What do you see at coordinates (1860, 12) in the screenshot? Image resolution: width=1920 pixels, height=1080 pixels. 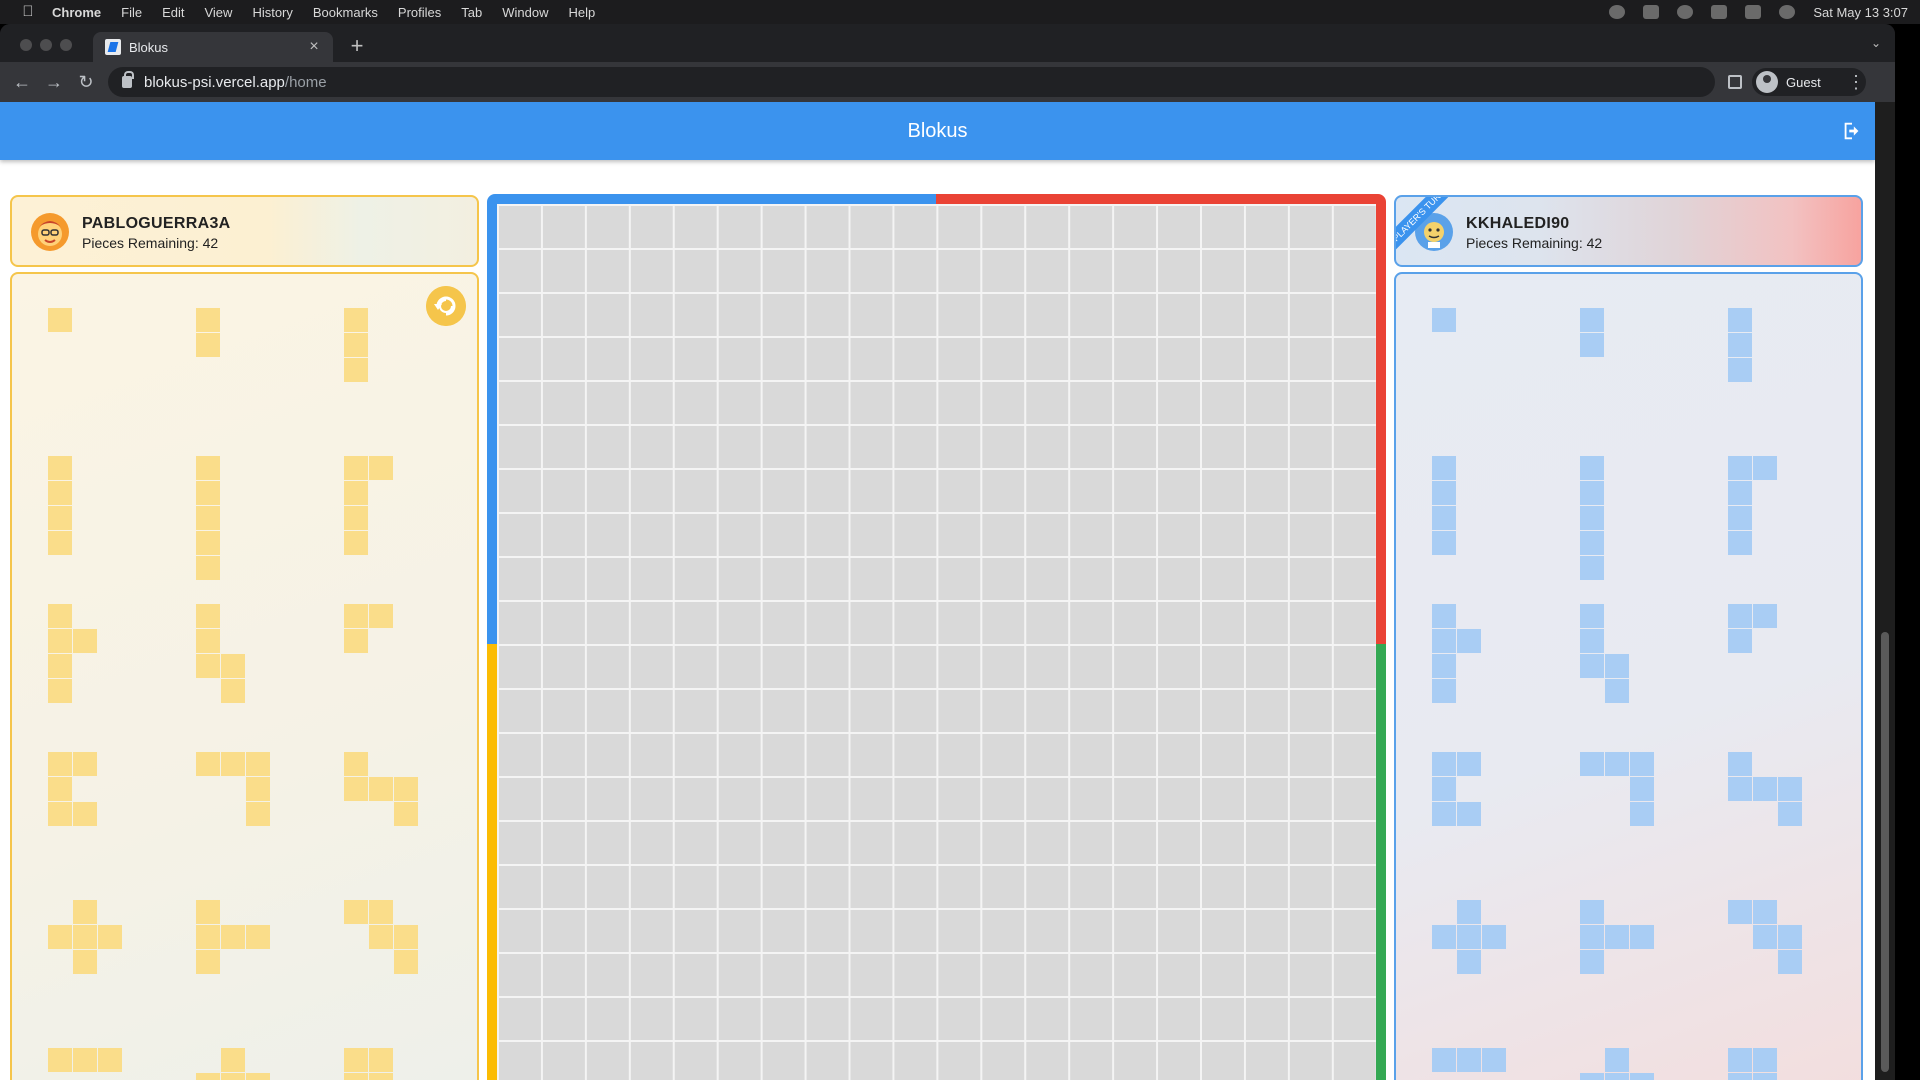 I see `menu-clock: Sat May 13 3:07` at bounding box center [1860, 12].